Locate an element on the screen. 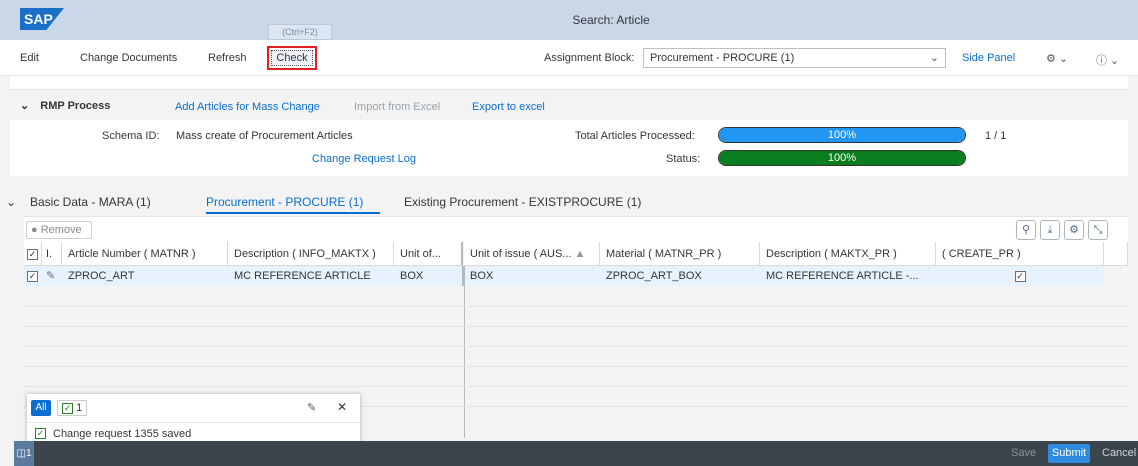 This screenshot has height=466, width=1138. rmp-section-title: RMP Process is located at coordinates (75, 106).